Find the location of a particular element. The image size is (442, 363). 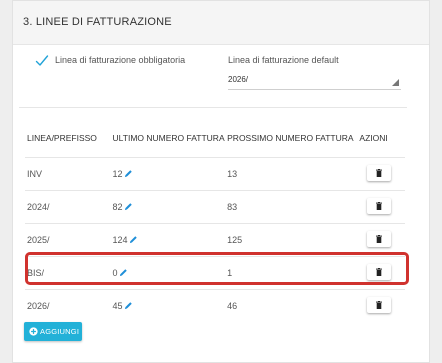

last-number-cell: 82 is located at coordinates (168, 207).